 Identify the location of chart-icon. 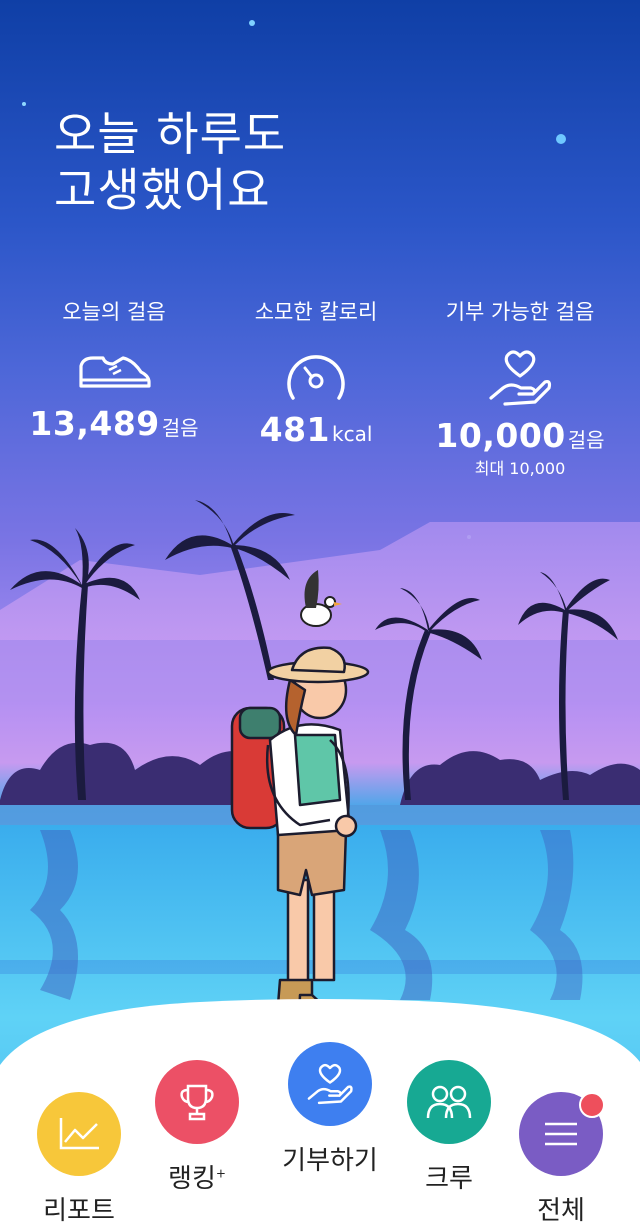
(79, 1134).